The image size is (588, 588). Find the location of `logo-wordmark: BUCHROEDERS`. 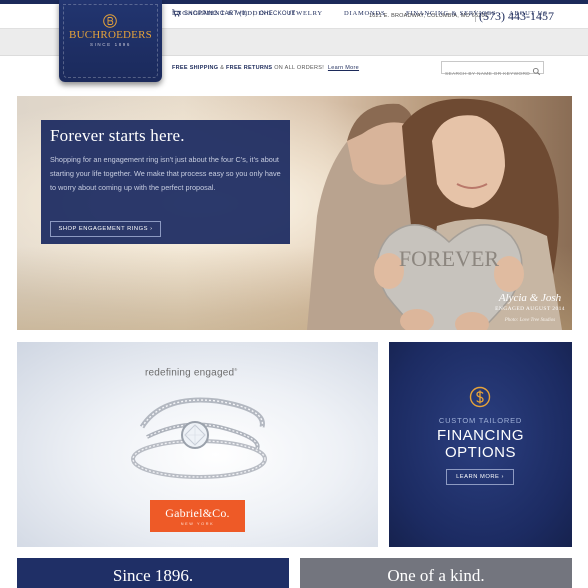

logo-wordmark: BUCHROEDERS is located at coordinates (110, 35).